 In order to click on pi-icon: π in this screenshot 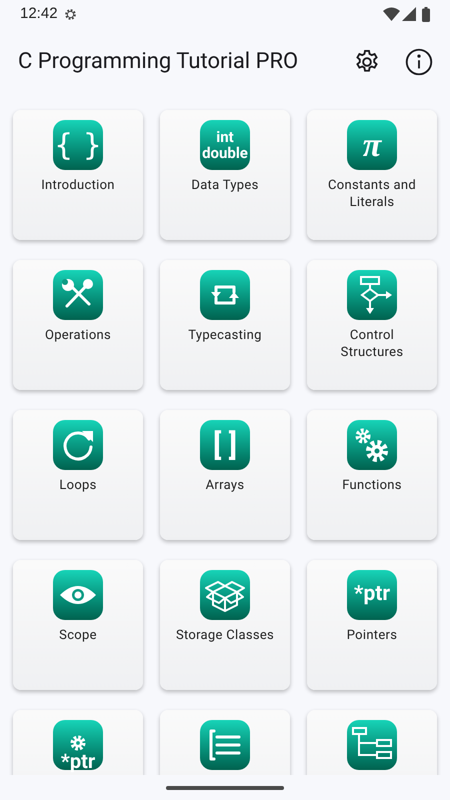, I will do `click(372, 145)`.